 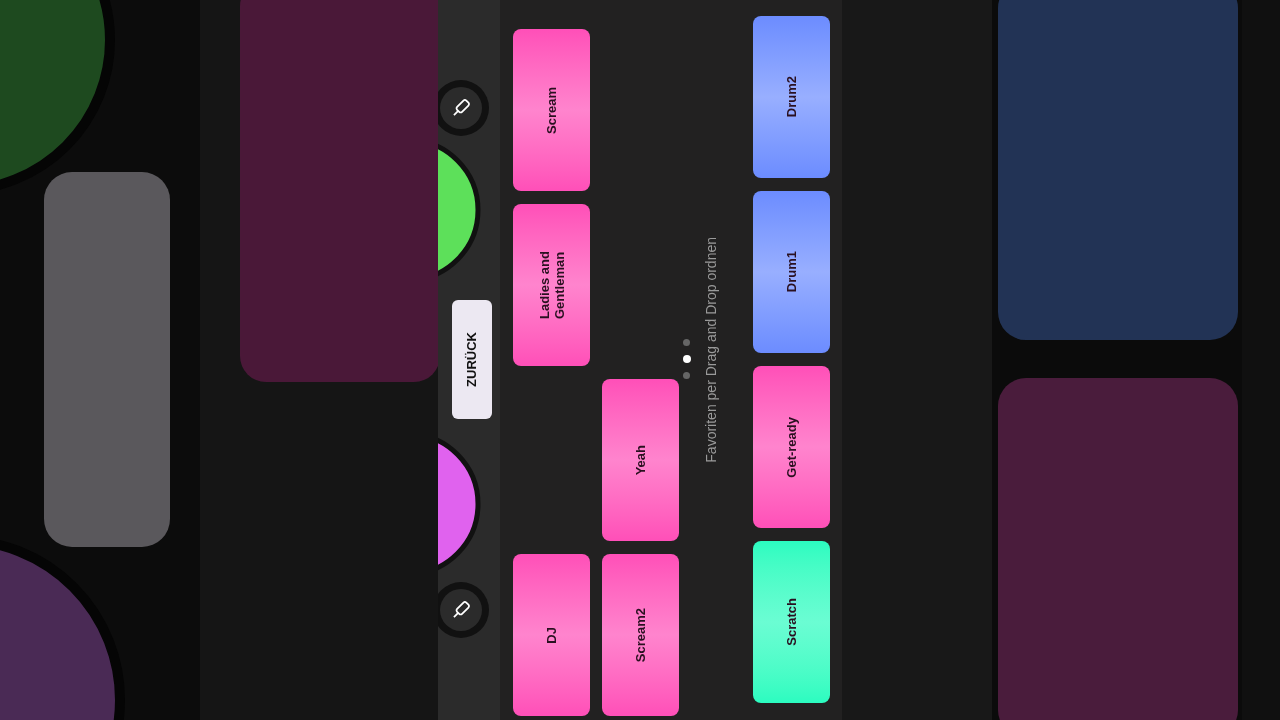 What do you see at coordinates (551, 635) in the screenshot?
I see `sound-pad: DJ` at bounding box center [551, 635].